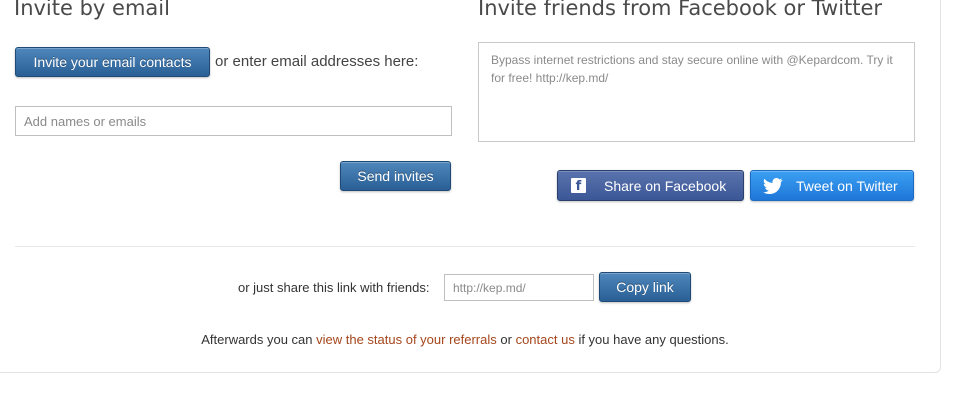 This screenshot has height=400, width=962. I want to click on twitter-bird-icon, so click(773, 185).